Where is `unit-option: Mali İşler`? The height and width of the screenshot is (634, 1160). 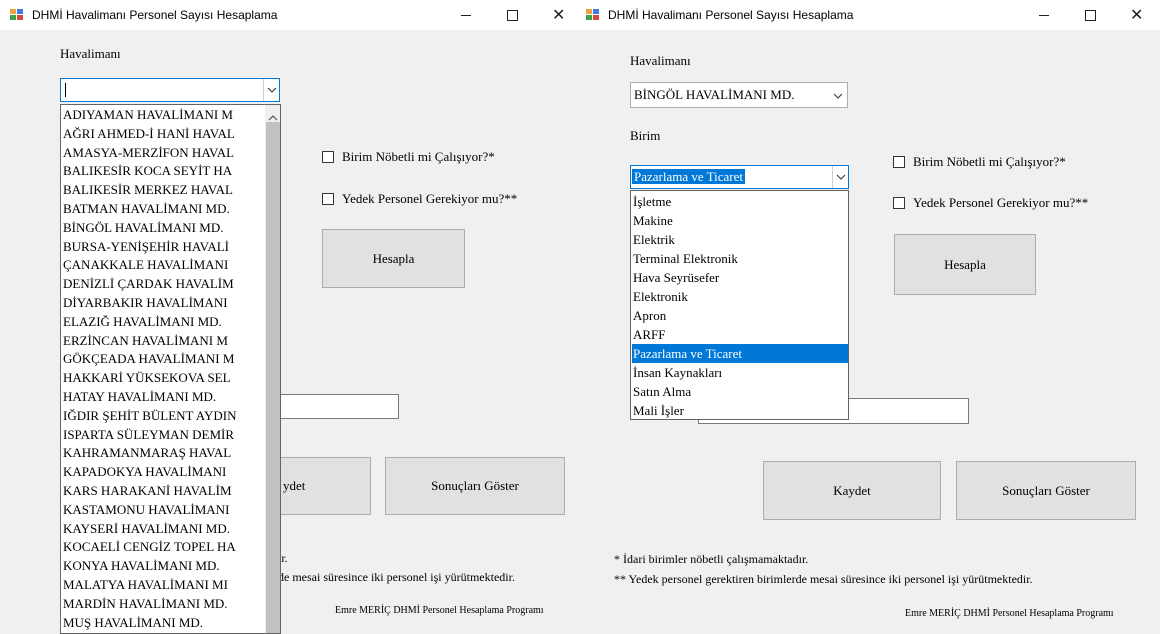
unit-option: Mali İşler is located at coordinates (740, 410).